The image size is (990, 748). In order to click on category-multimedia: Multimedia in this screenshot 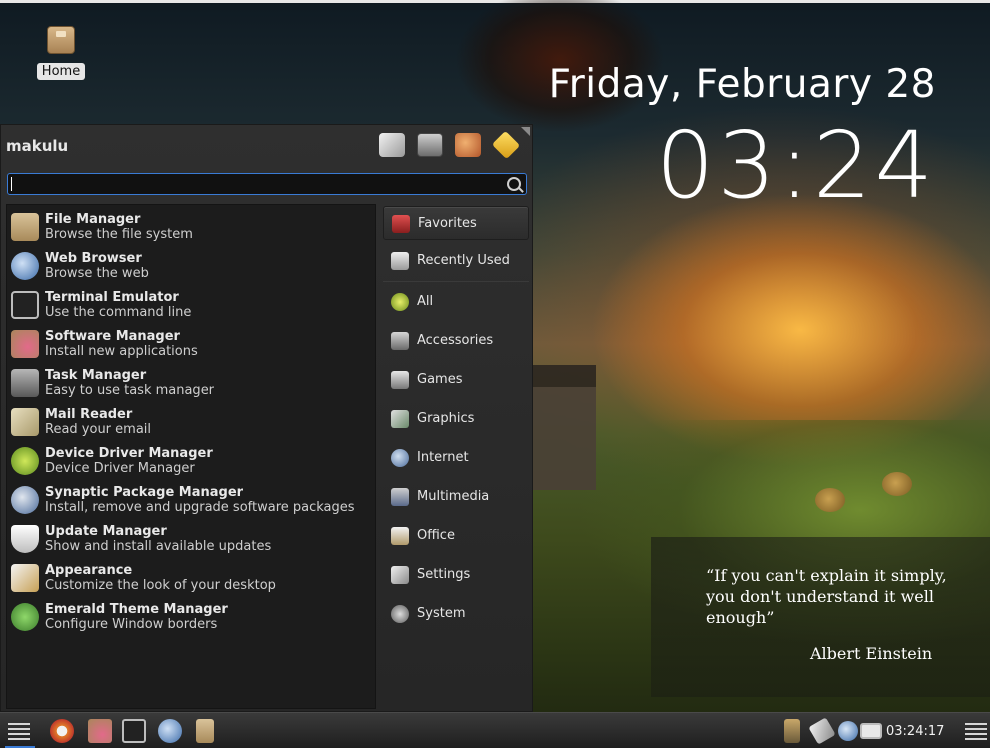, I will do `click(456, 497)`.